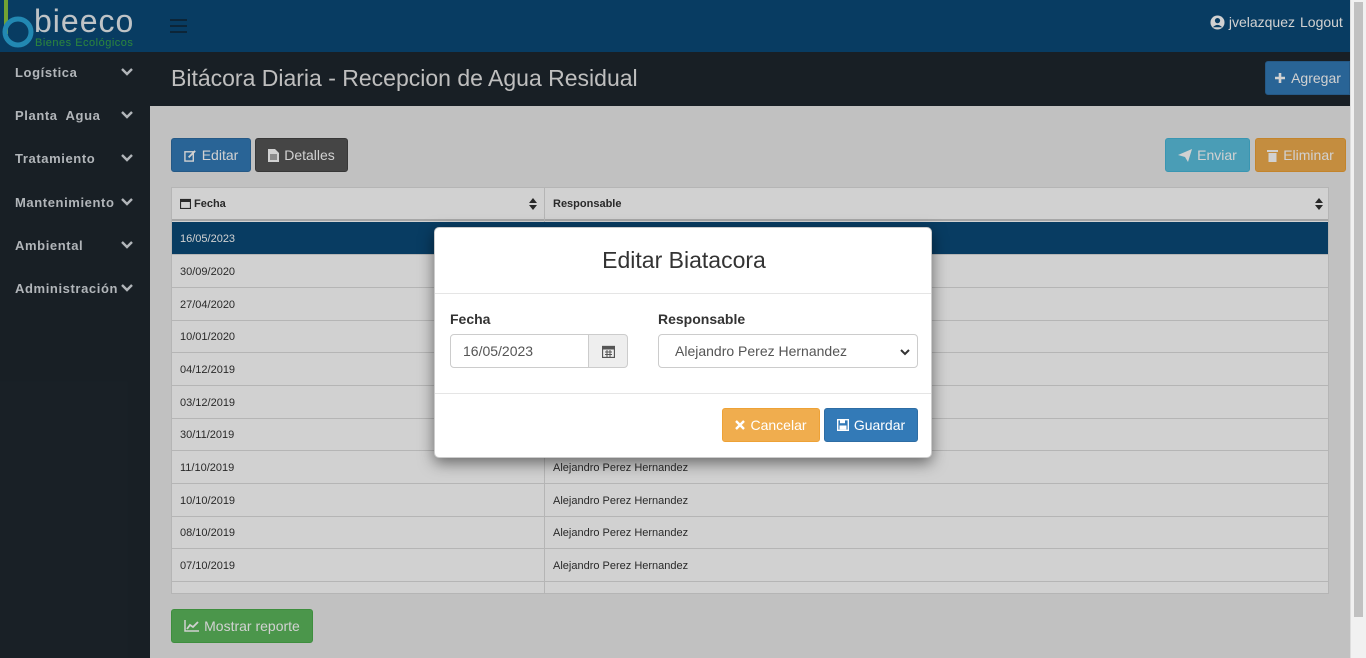 Image resolution: width=1366 pixels, height=658 pixels. I want to click on fecha-label: Fecha, so click(470, 319).